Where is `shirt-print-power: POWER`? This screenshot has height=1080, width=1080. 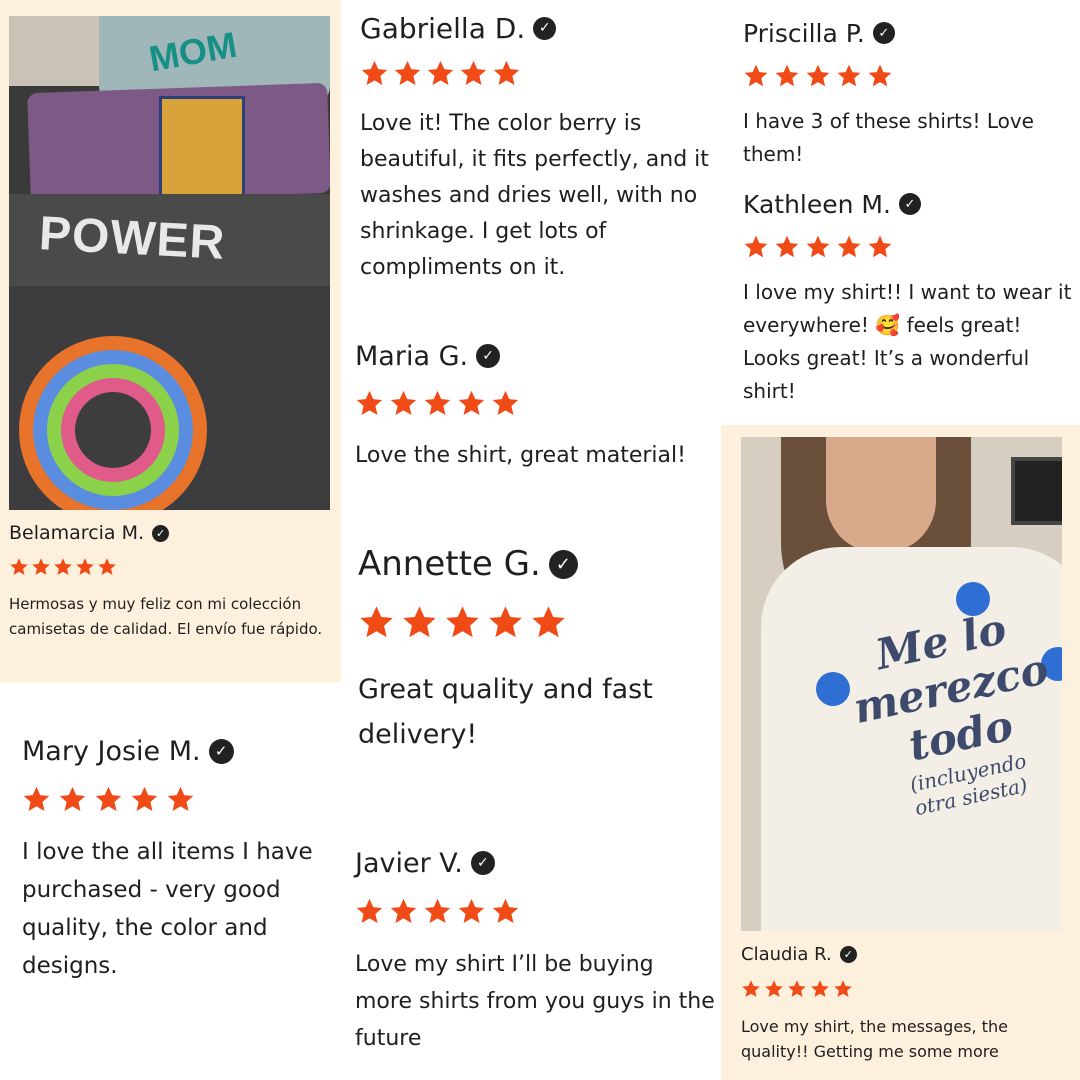 shirt-print-power: POWER is located at coordinates (132, 238).